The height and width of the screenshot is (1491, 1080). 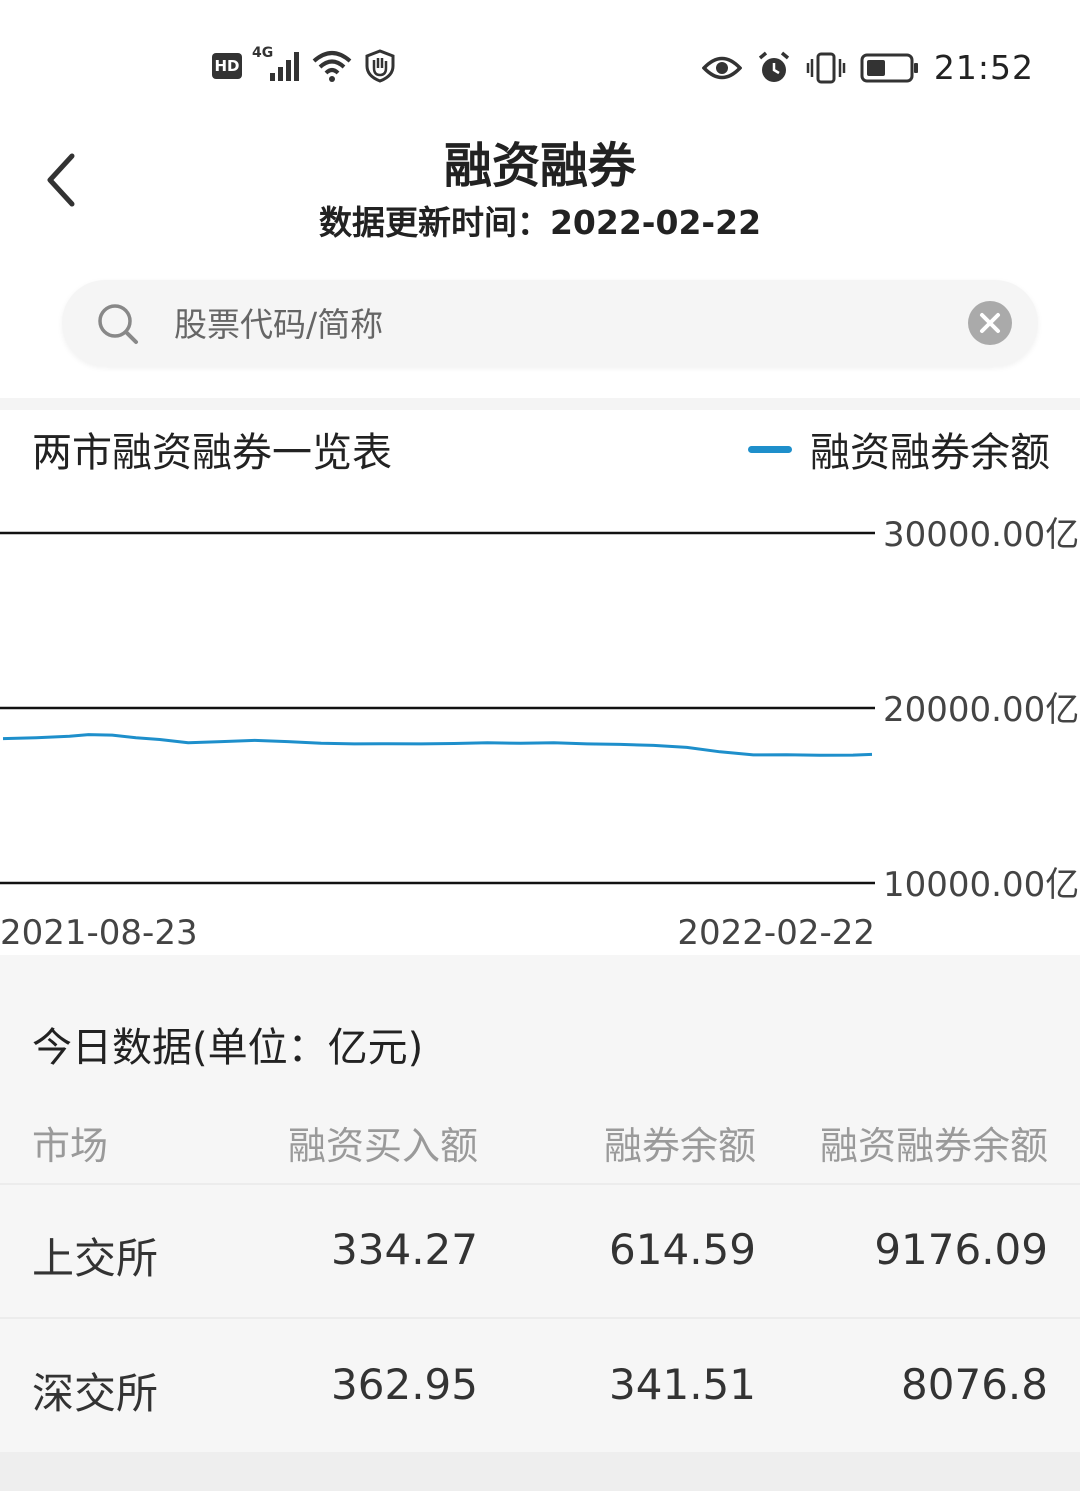 I want to click on wifi-icon, so click(x=332, y=66).